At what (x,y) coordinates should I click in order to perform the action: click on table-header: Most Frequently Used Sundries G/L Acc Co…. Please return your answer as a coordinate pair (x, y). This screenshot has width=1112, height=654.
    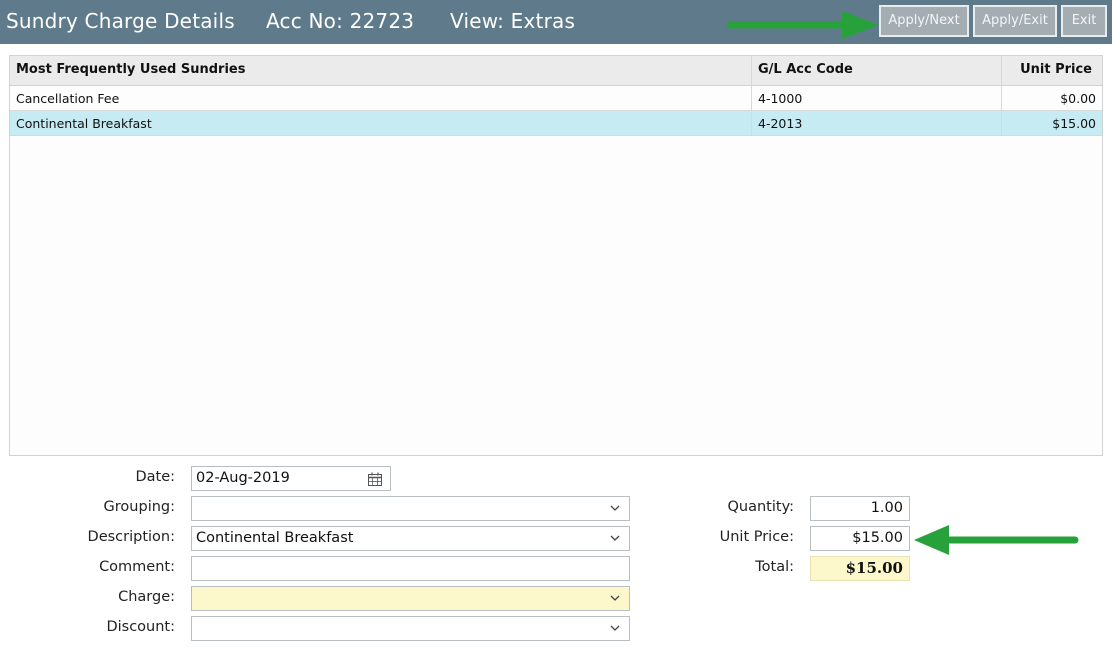
    Looking at the image, I should click on (556, 71).